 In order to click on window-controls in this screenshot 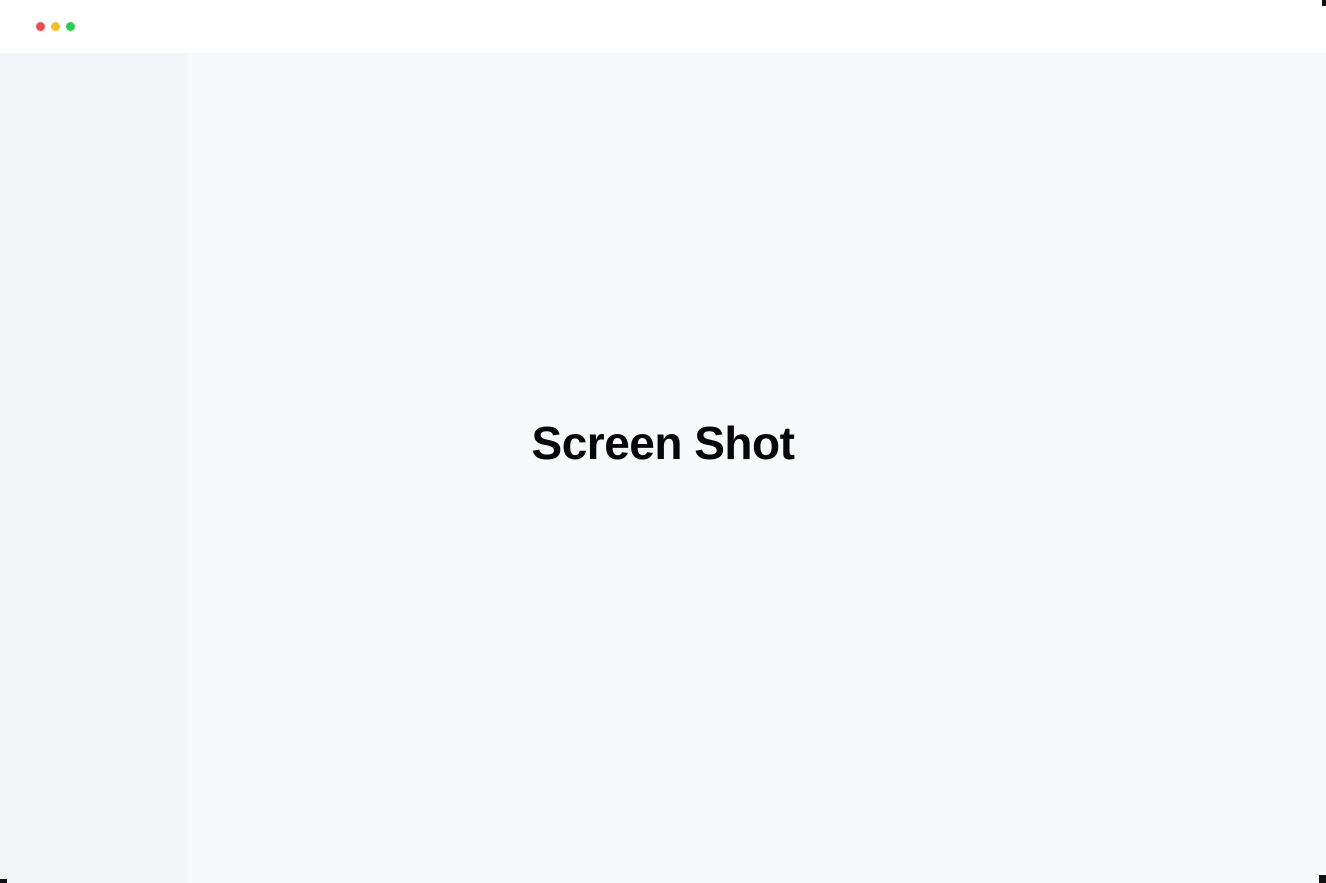, I will do `click(55, 26)`.